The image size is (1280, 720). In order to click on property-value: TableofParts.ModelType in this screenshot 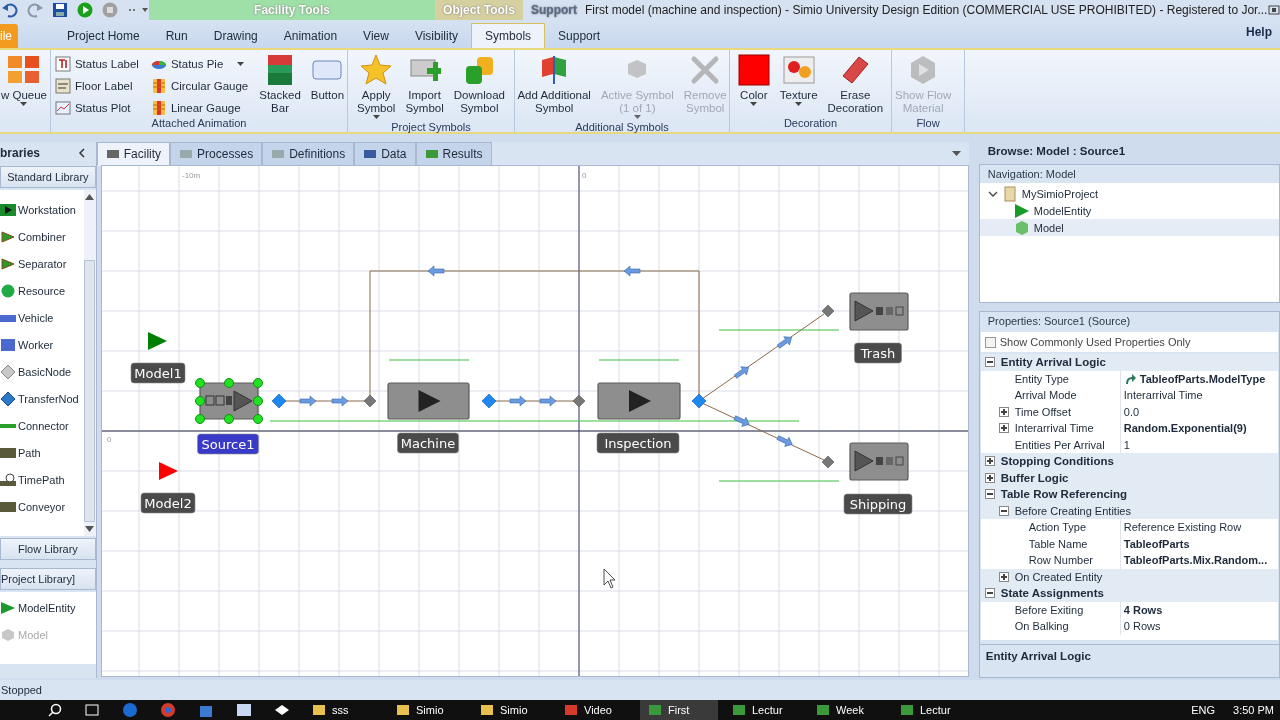, I will do `click(1202, 378)`.